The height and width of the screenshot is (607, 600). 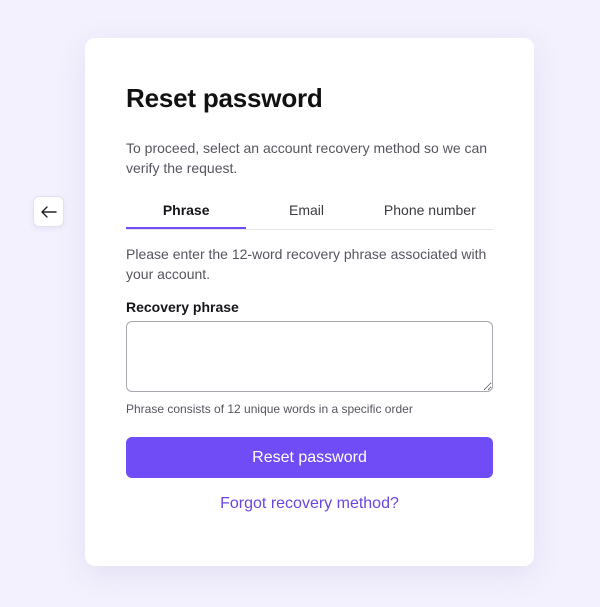 I want to click on back-button, so click(x=48, y=211).